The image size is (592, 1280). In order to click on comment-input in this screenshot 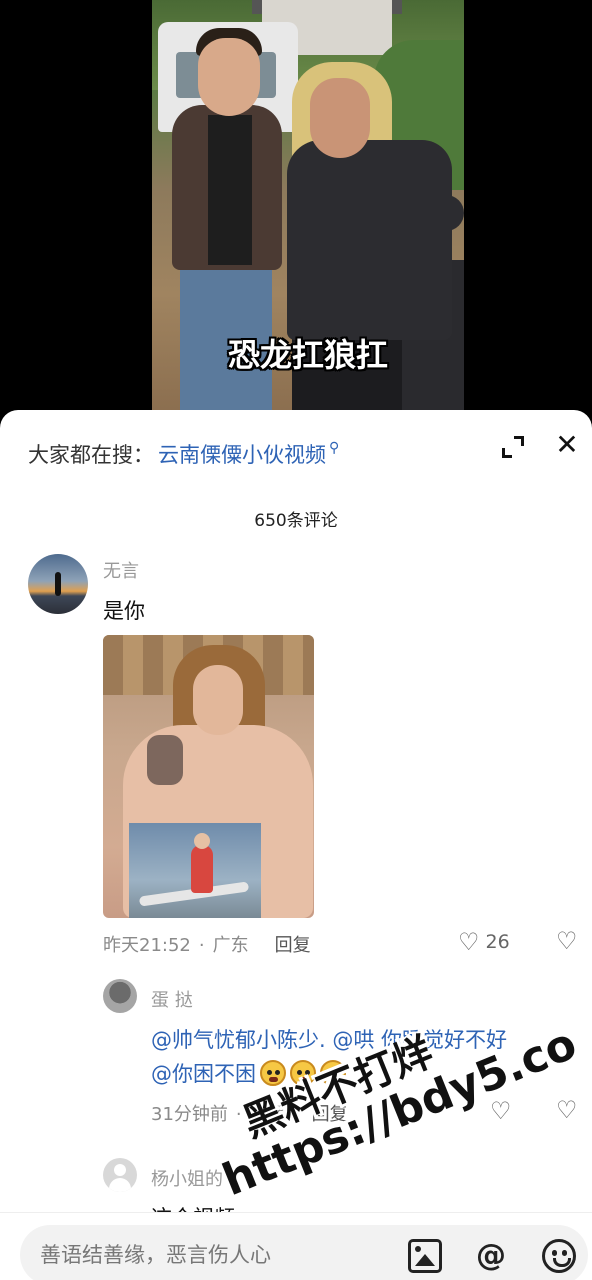, I will do `click(205, 1255)`.